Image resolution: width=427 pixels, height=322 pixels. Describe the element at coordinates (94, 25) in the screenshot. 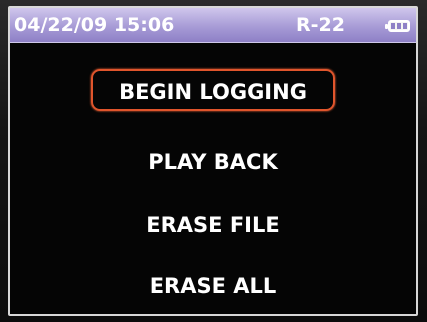

I see `datetime-display: 04/22/09 15:06` at that location.